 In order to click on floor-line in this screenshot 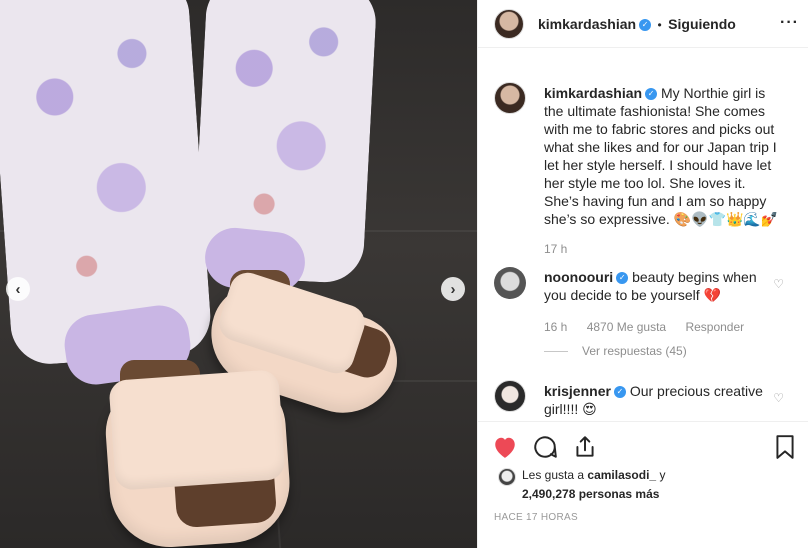, I will do `click(428, 381)`.